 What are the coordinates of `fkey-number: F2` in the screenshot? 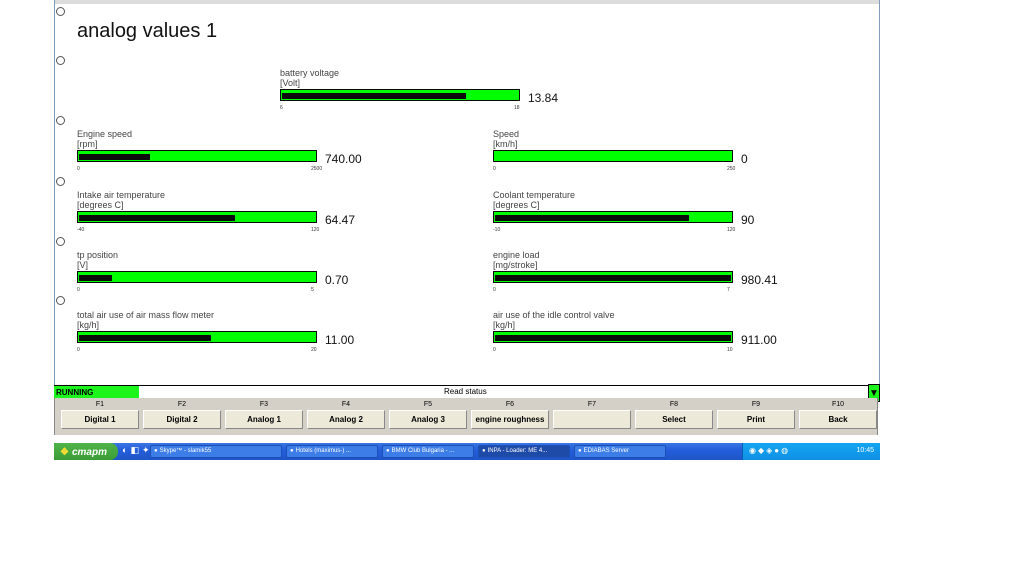 It's located at (182, 404).